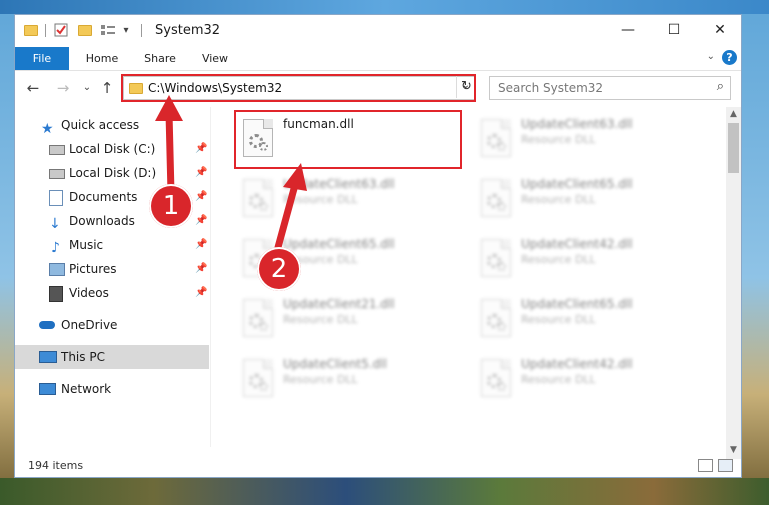 This screenshot has width=769, height=505. What do you see at coordinates (171, 206) in the screenshot?
I see `callout-1: 1` at bounding box center [171, 206].